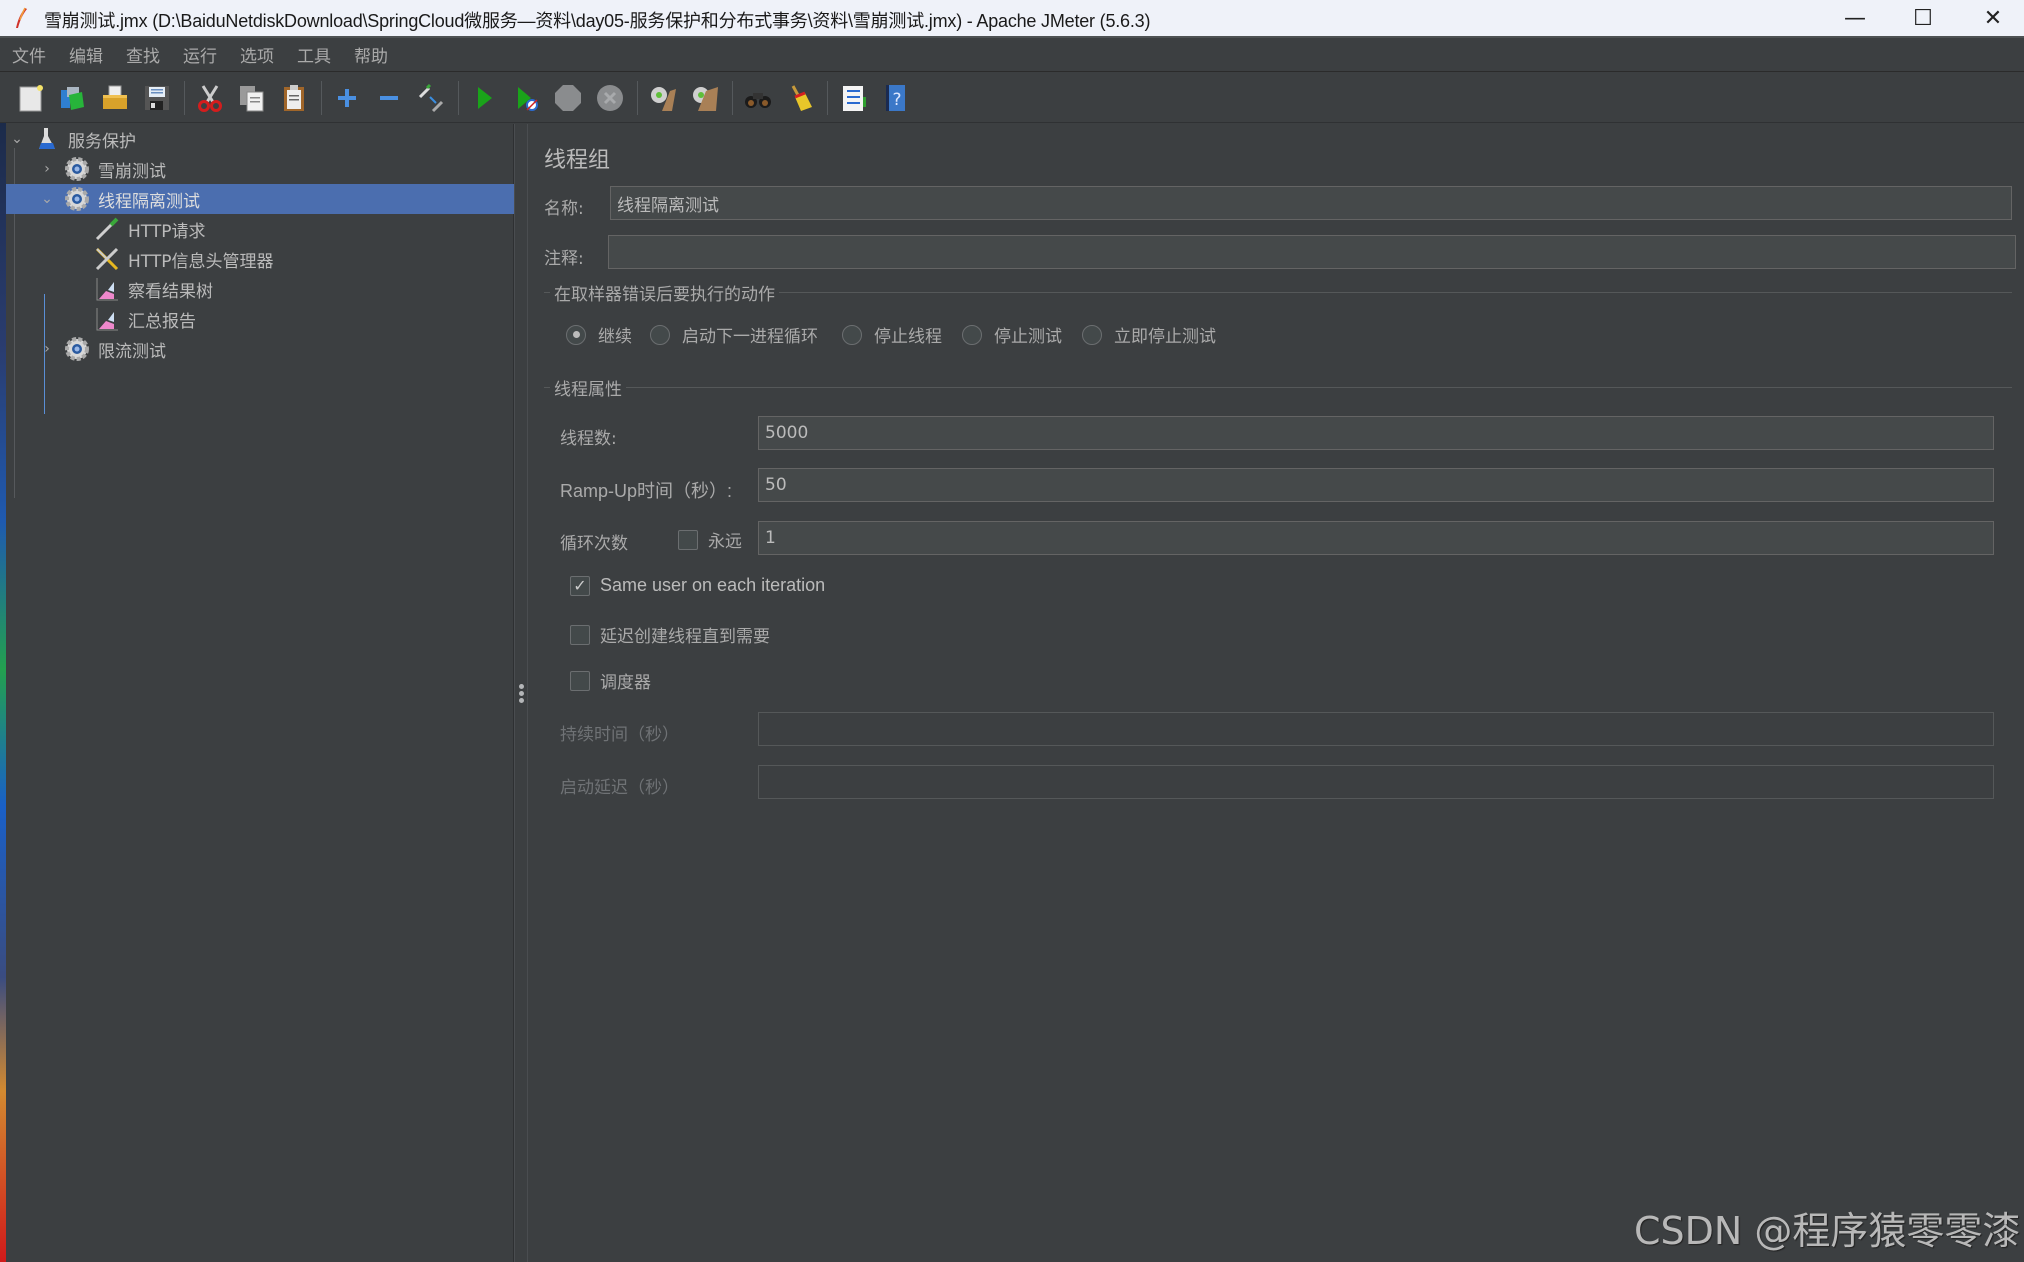 This screenshot has width=2024, height=1262. I want to click on open-button, so click(115, 98).